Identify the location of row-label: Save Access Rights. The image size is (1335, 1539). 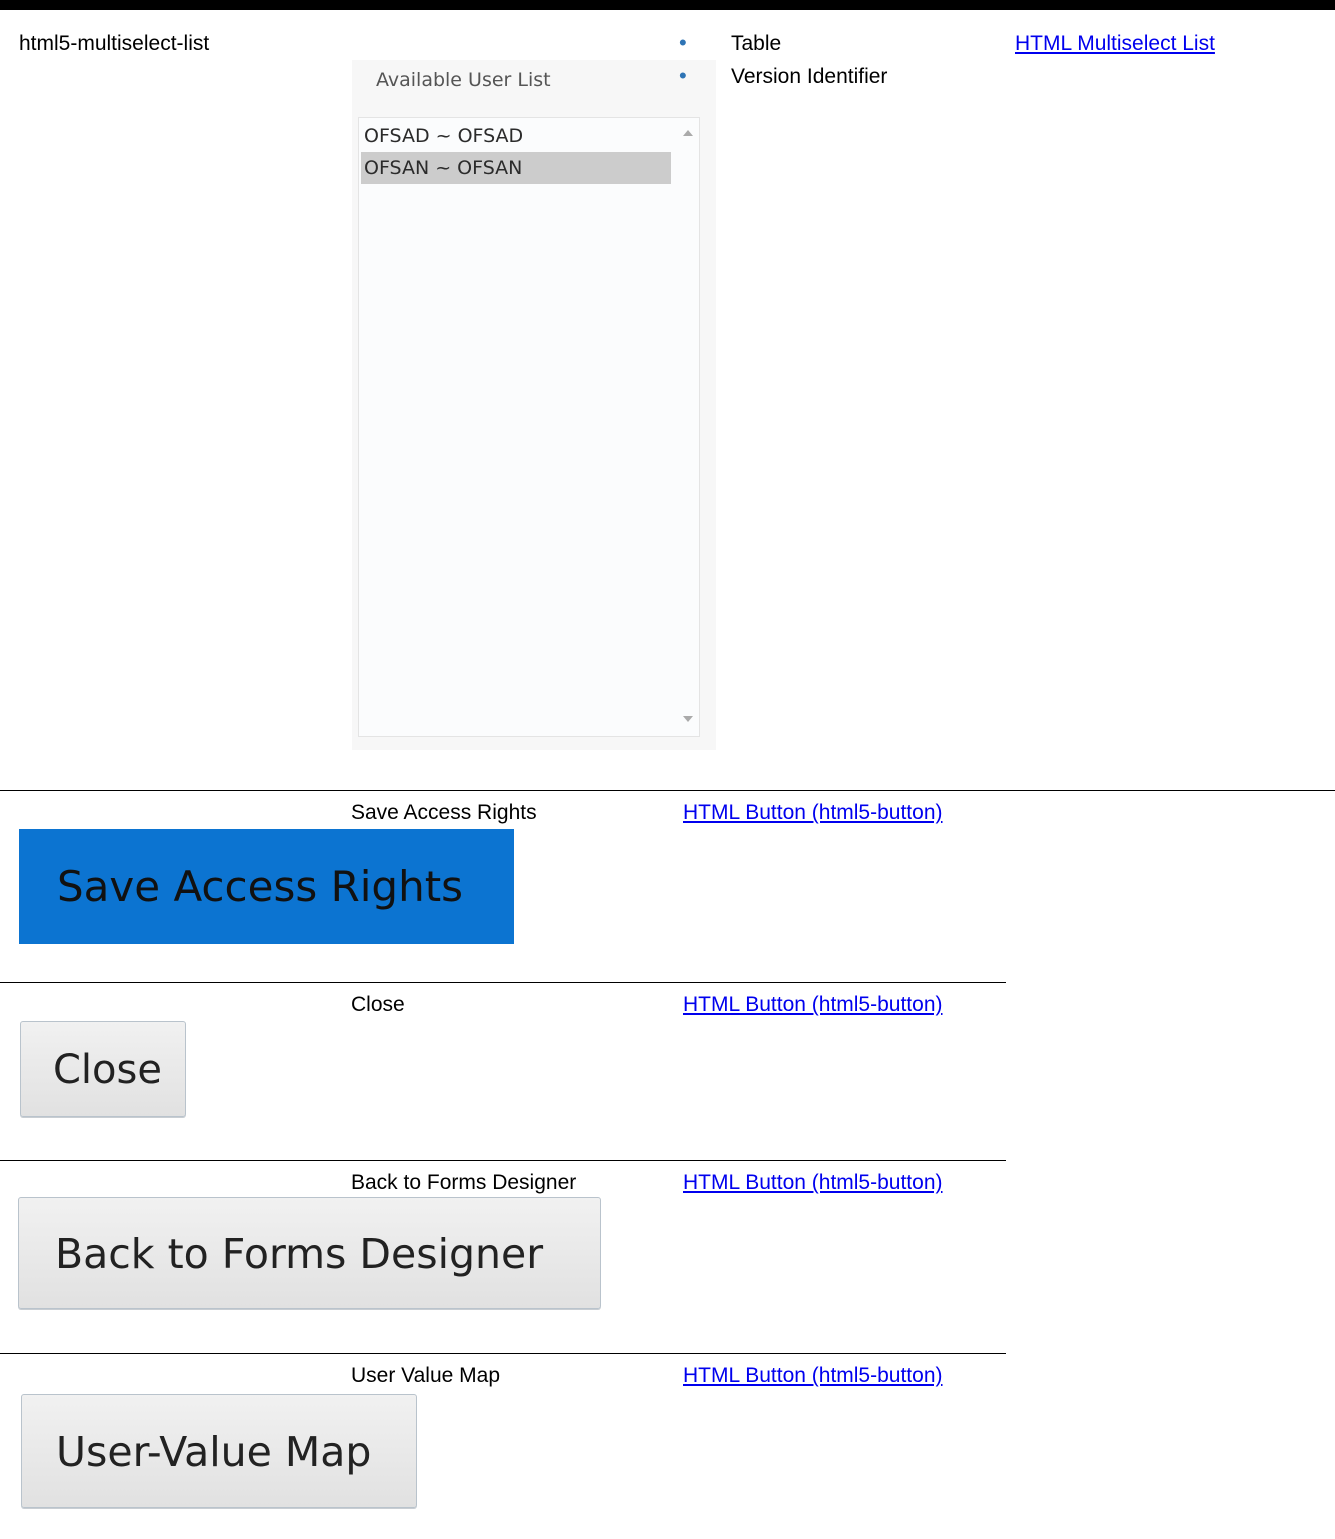
(444, 812).